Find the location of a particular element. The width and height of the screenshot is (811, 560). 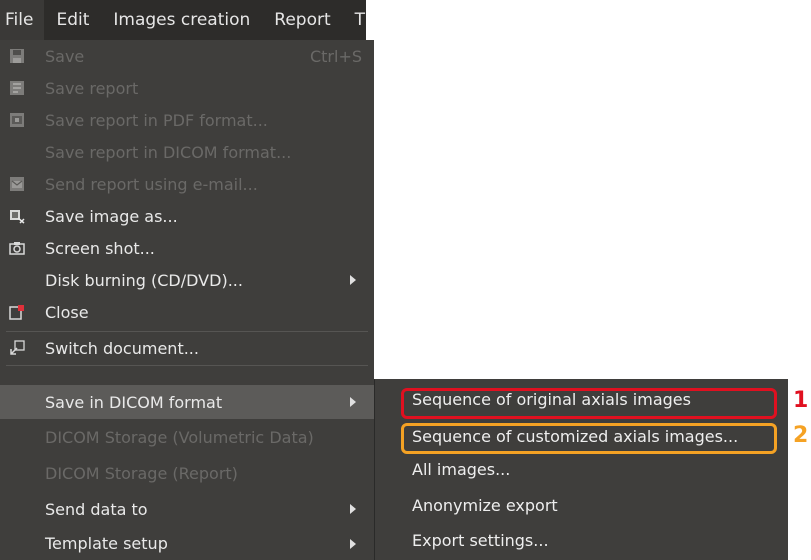

menu-item-label: Template setup is located at coordinates (106, 543).